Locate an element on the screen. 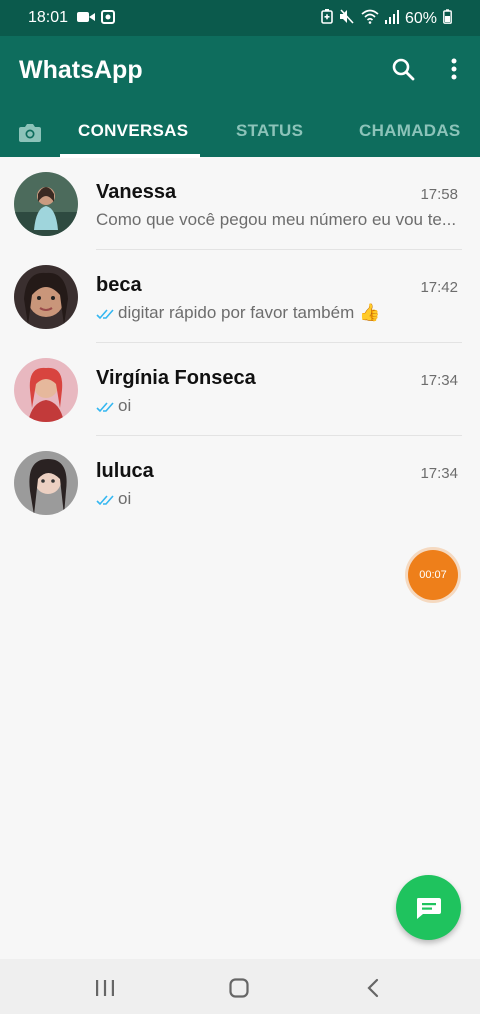 The width and height of the screenshot is (480, 1014). tab-bar: CONVERSAS STATUS CHAMADAS is located at coordinates (240, 134).